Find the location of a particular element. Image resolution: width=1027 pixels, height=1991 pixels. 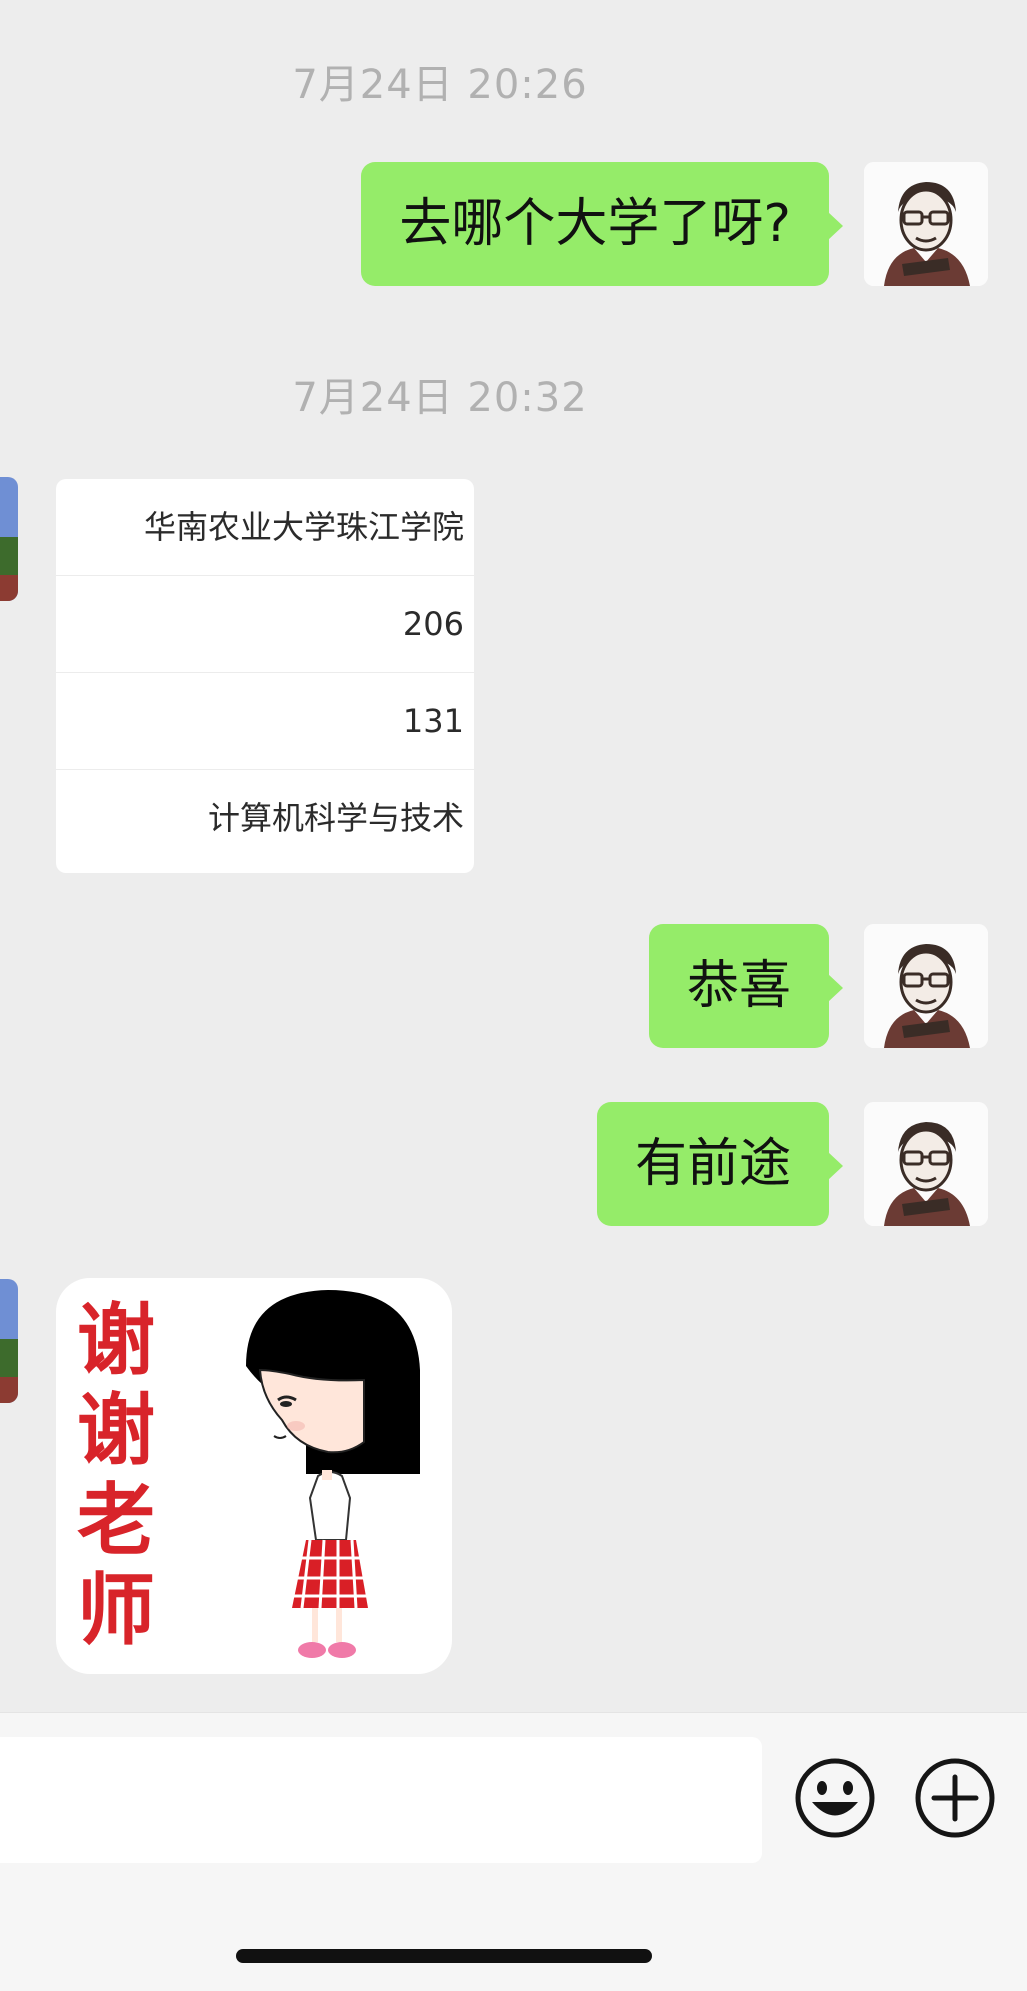

sticker-message: 谢 谢 老 师 is located at coordinates (254, 1476).